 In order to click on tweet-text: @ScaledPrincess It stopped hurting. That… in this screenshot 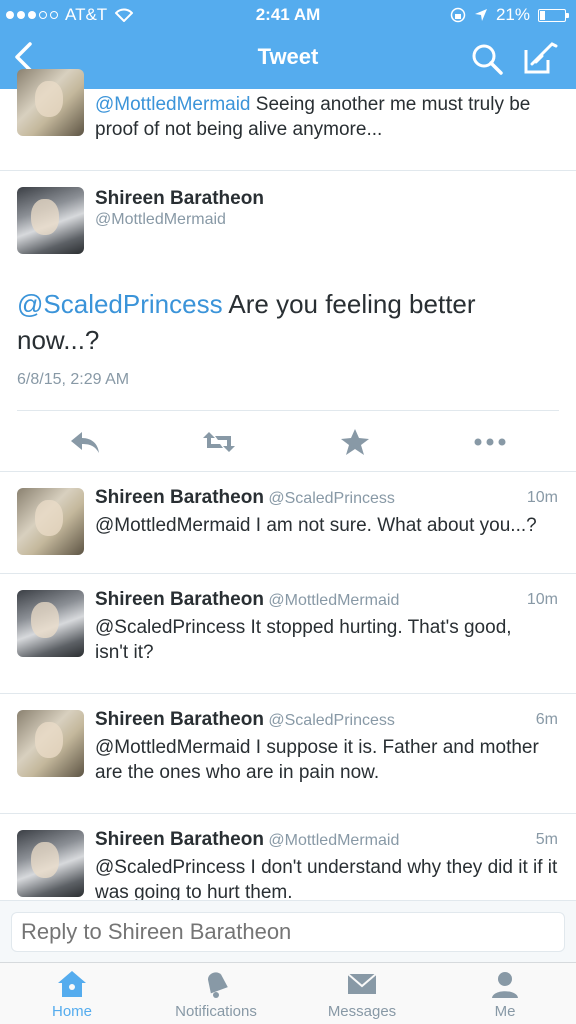, I will do `click(303, 640)`.